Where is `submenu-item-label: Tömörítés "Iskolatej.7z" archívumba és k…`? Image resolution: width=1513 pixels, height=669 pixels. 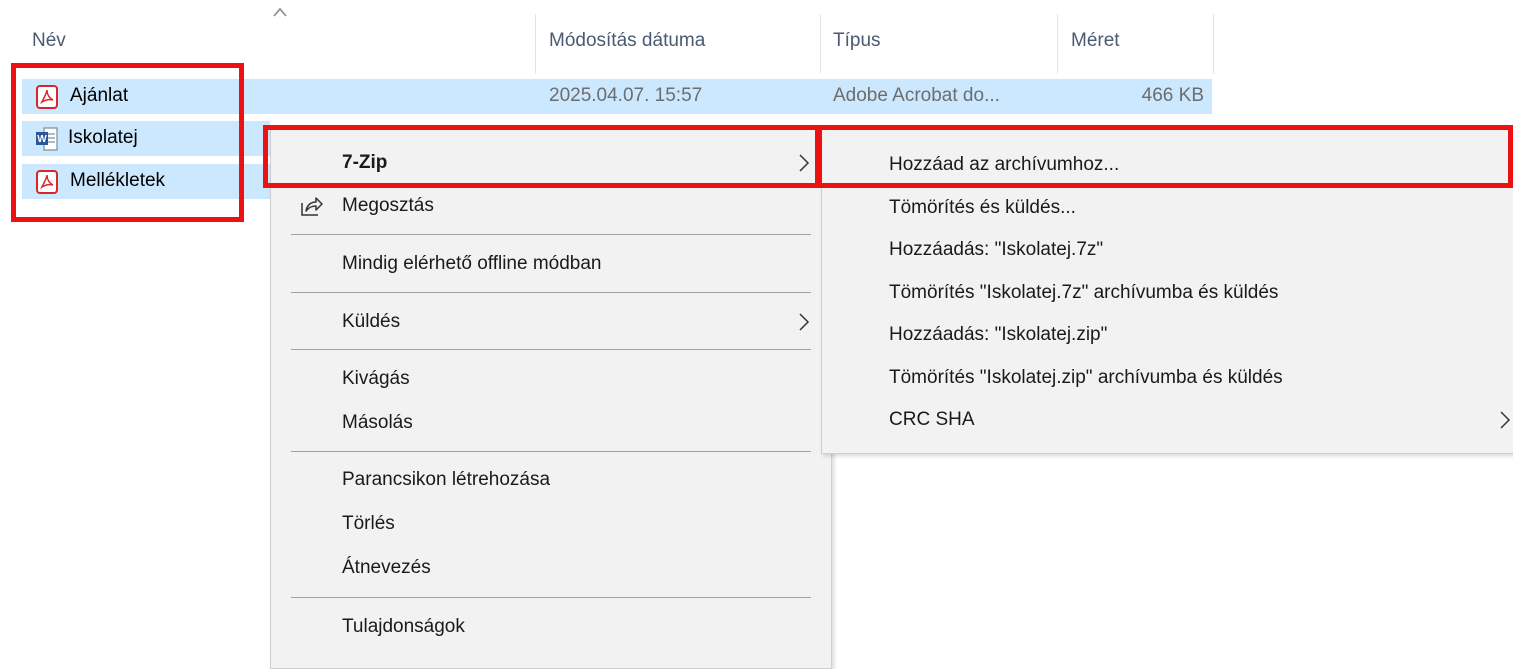 submenu-item-label: Tömörítés "Iskolatej.7z" archívumba és k… is located at coordinates (1084, 292).